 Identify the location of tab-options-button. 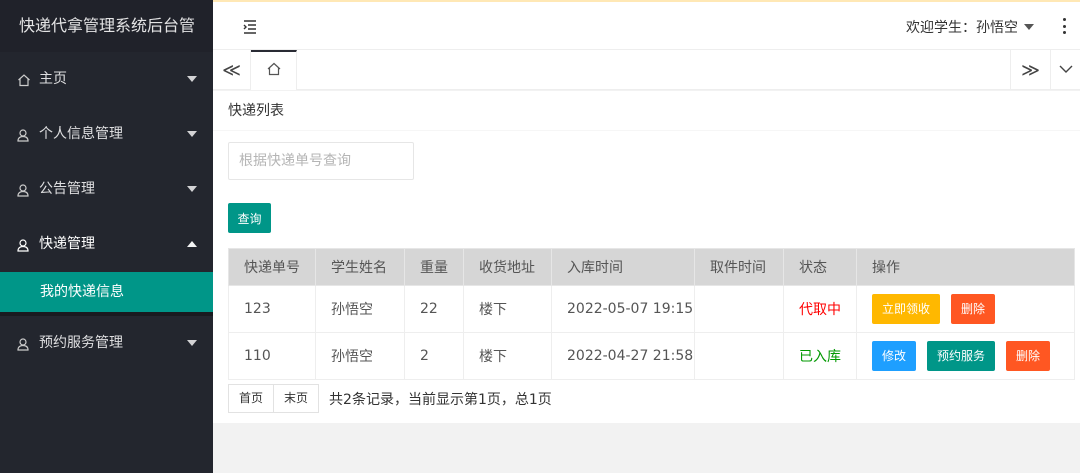
(1065, 70).